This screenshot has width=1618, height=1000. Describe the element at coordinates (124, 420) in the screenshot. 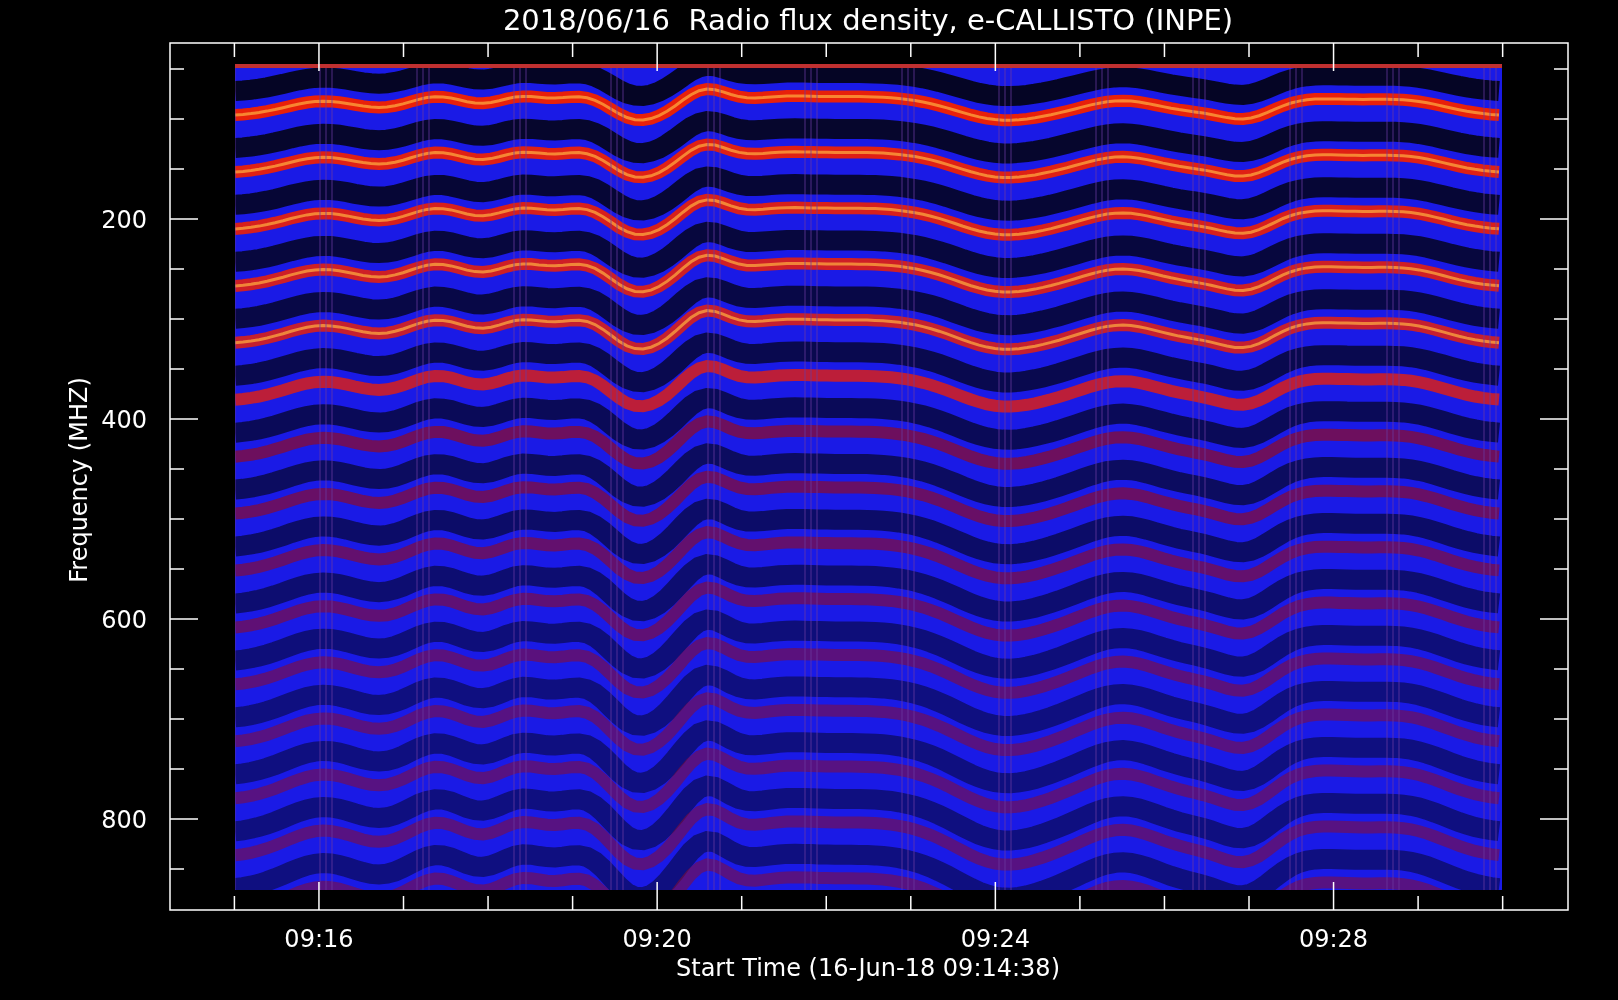

I see `y-tick-label: 400` at that location.